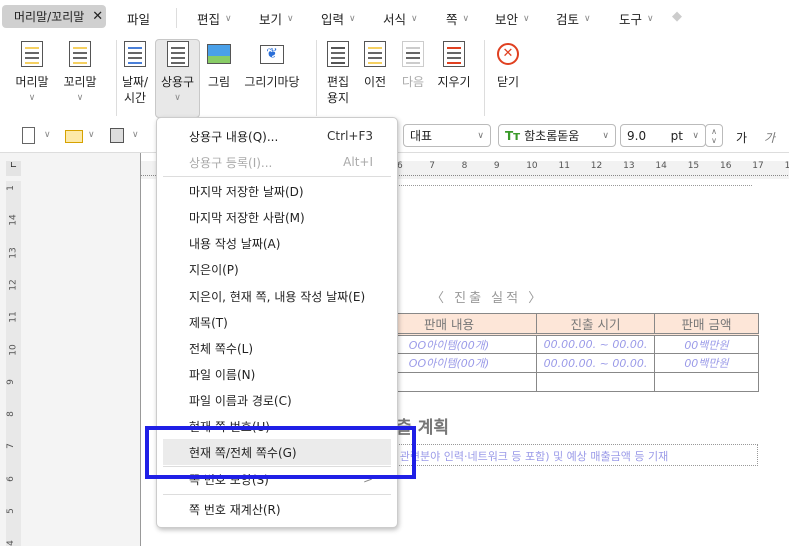 The height and width of the screenshot is (546, 789). What do you see at coordinates (13, 317) in the screenshot?
I see `ruler-number: 11` at bounding box center [13, 317].